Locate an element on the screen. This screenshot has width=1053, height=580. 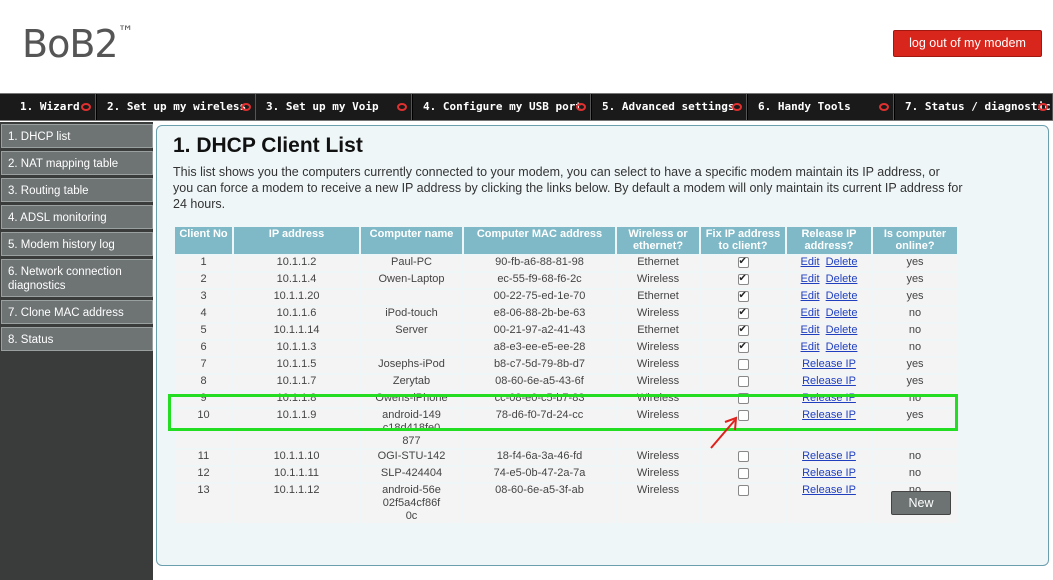
computer-name: iPod-touch is located at coordinates (411, 314).